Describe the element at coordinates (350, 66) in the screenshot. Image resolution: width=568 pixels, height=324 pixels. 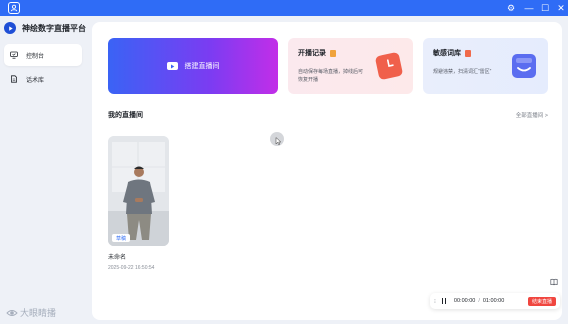
I see `live-record-card: 开播记录 自动保存每场直播，掉线后可恢复开播` at that location.